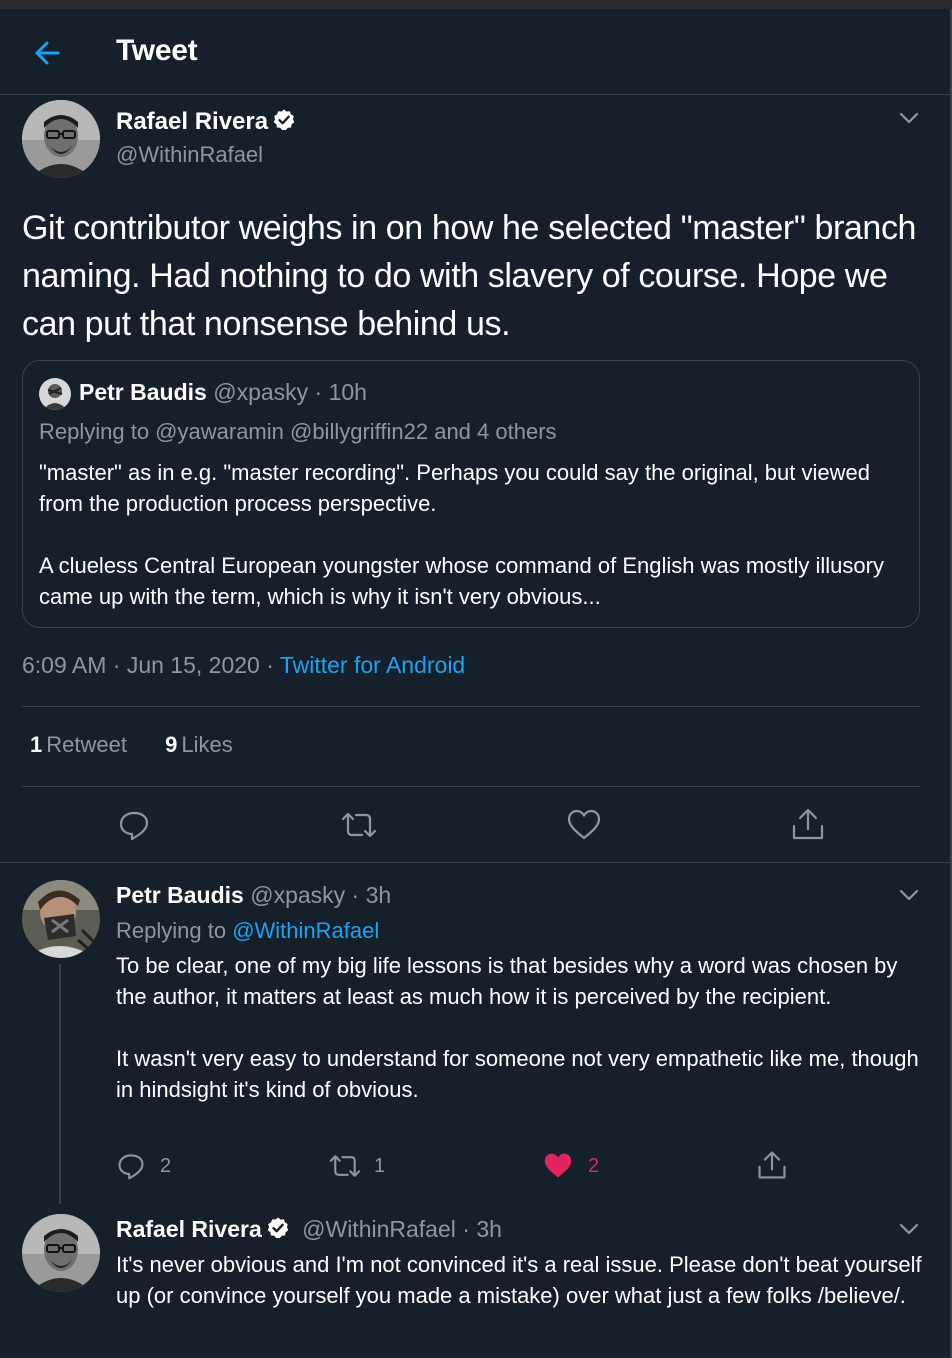 The height and width of the screenshot is (1358, 952). I want to click on tweet-stats: 1 Retweet 9 Likes, so click(147, 745).